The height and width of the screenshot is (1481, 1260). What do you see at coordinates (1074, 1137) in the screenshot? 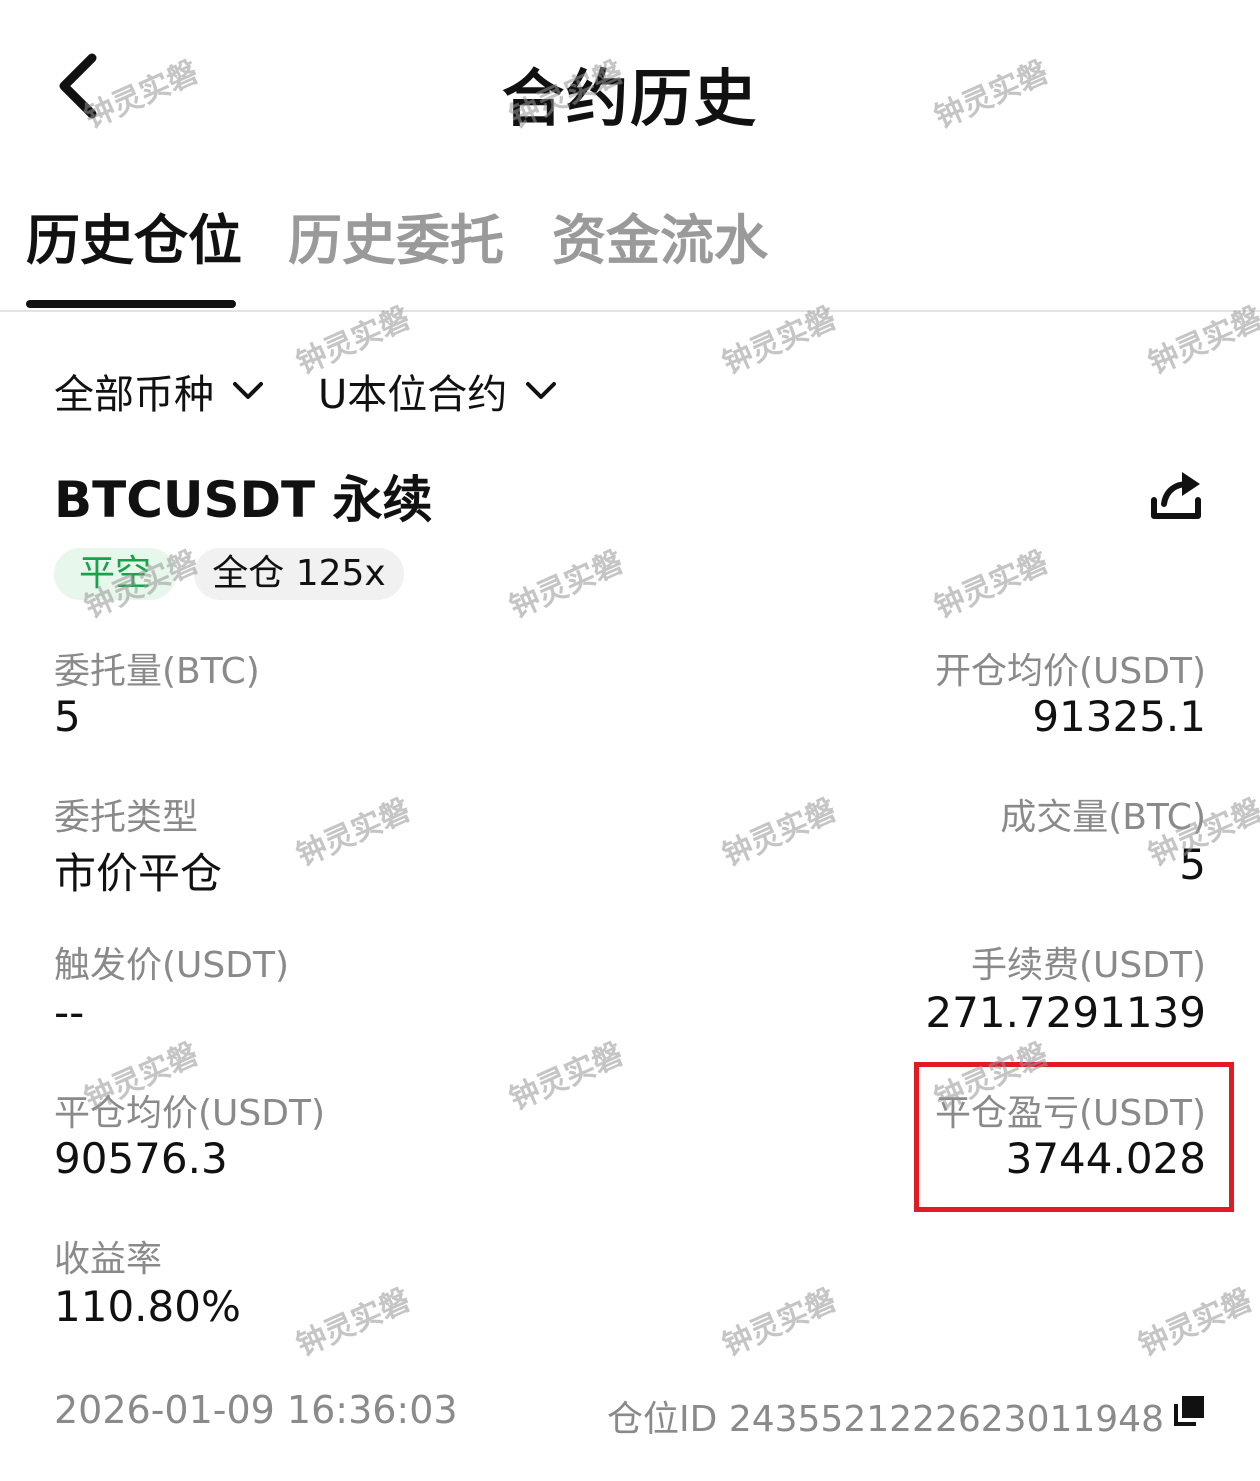
I see `pnl-highlight-box` at bounding box center [1074, 1137].